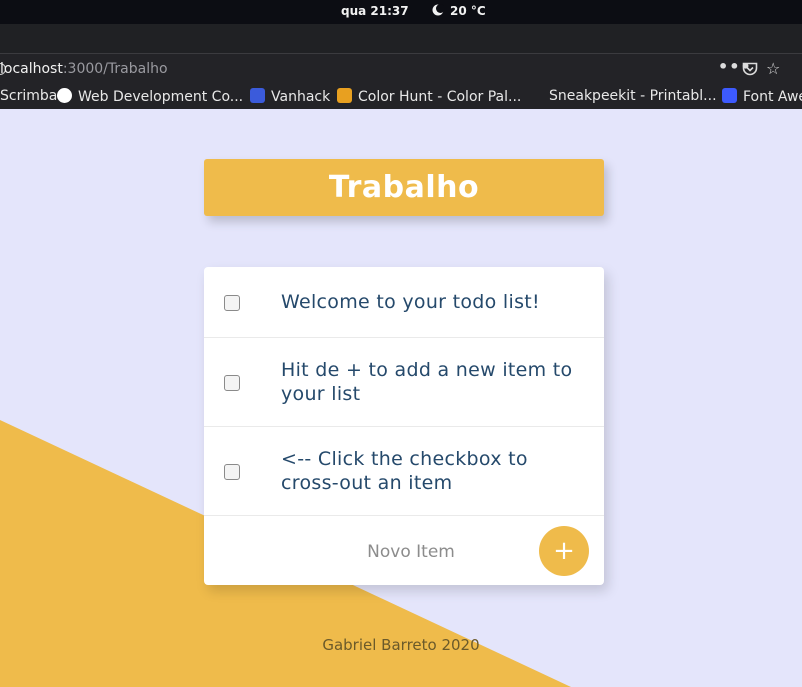  I want to click on page-heading: Trabalho, so click(404, 187).